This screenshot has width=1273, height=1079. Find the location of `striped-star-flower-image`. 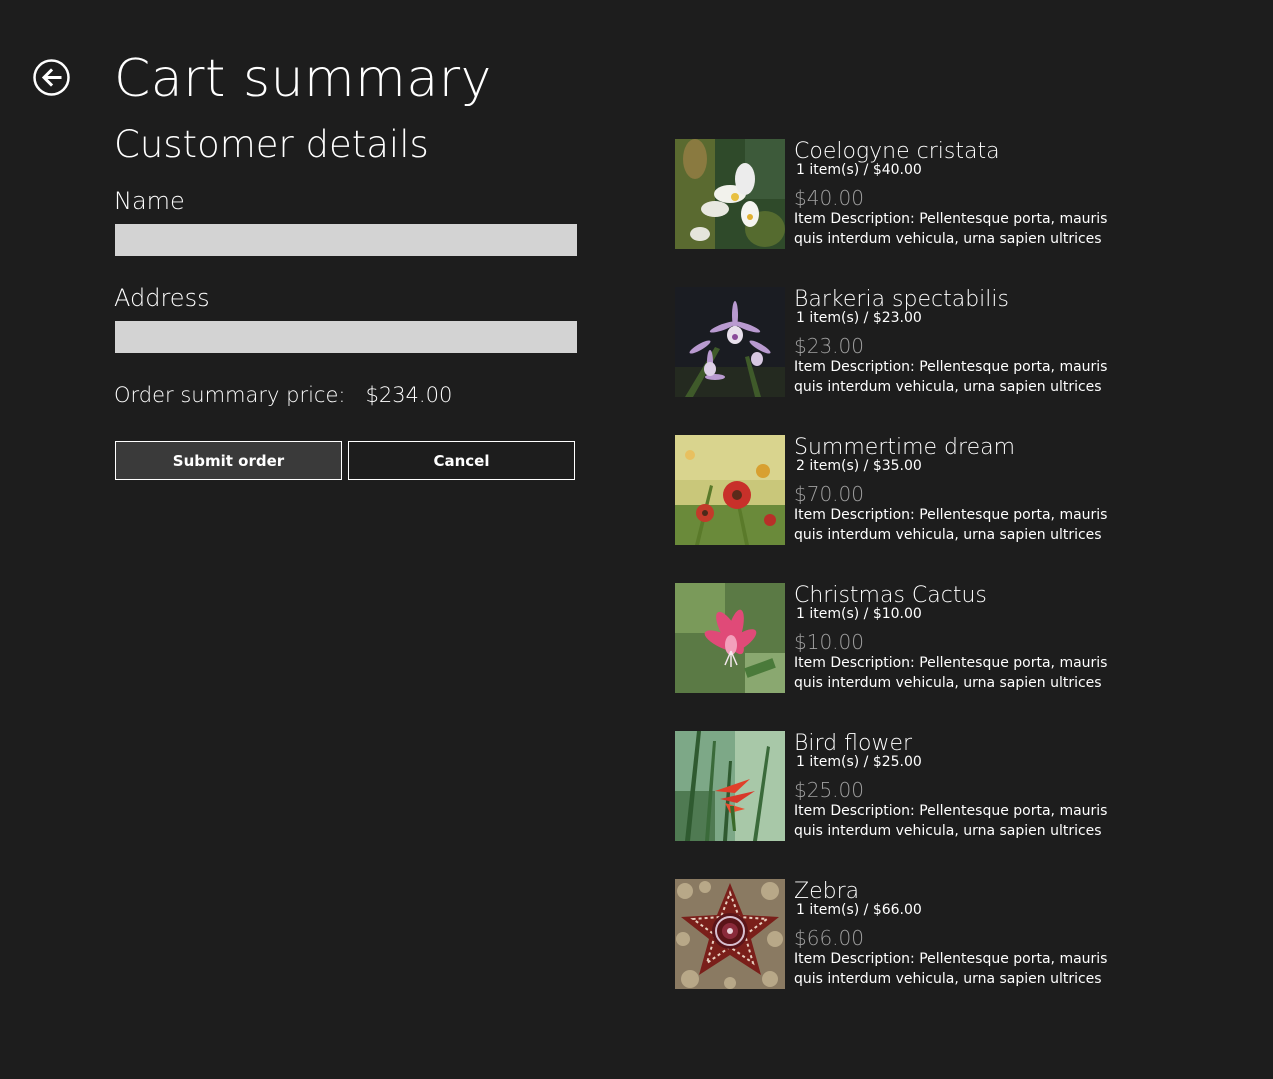

striped-star-flower-image is located at coordinates (730, 934).